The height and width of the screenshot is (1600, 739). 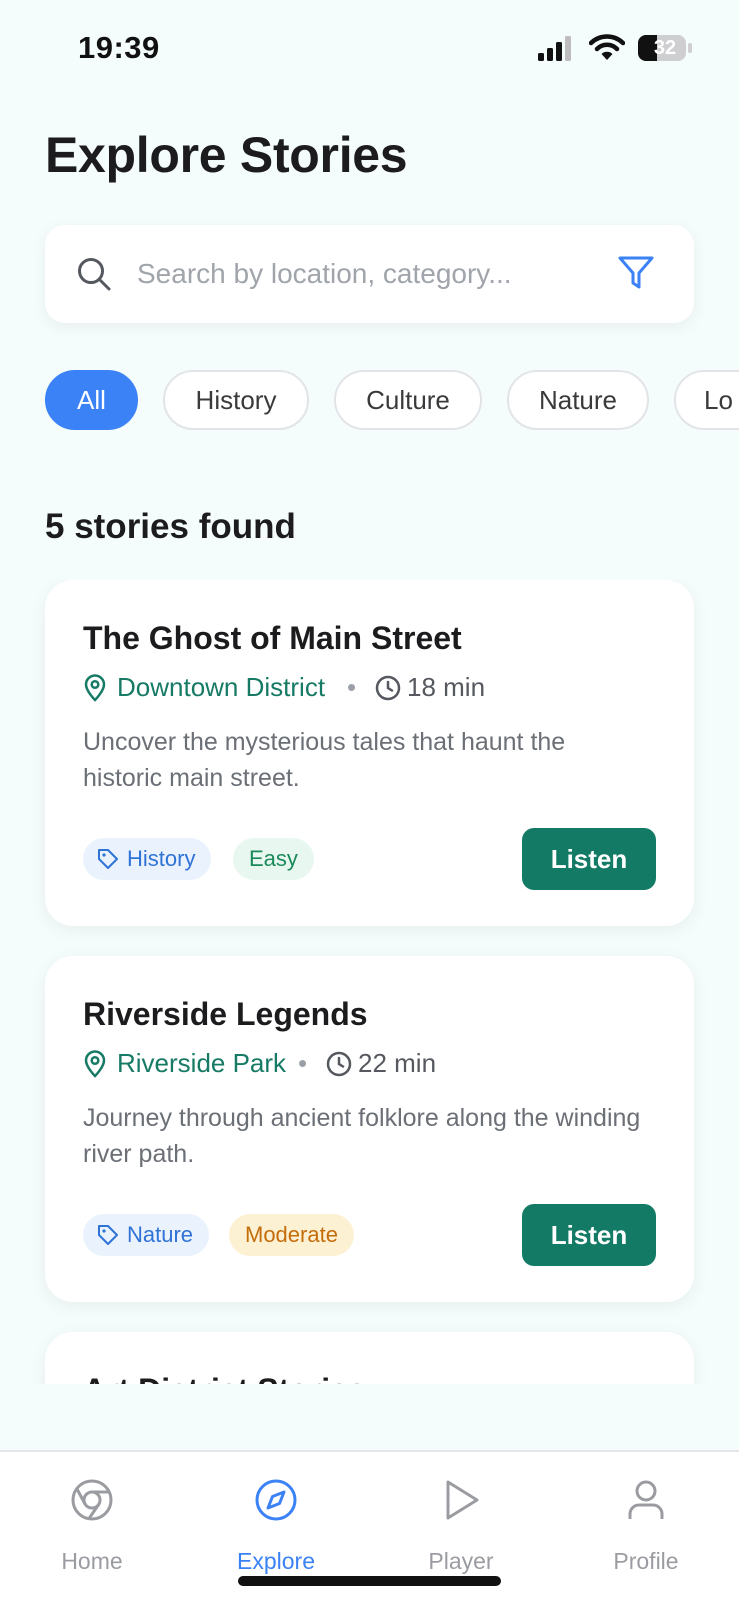 I want to click on user-icon, so click(x=646, y=1499).